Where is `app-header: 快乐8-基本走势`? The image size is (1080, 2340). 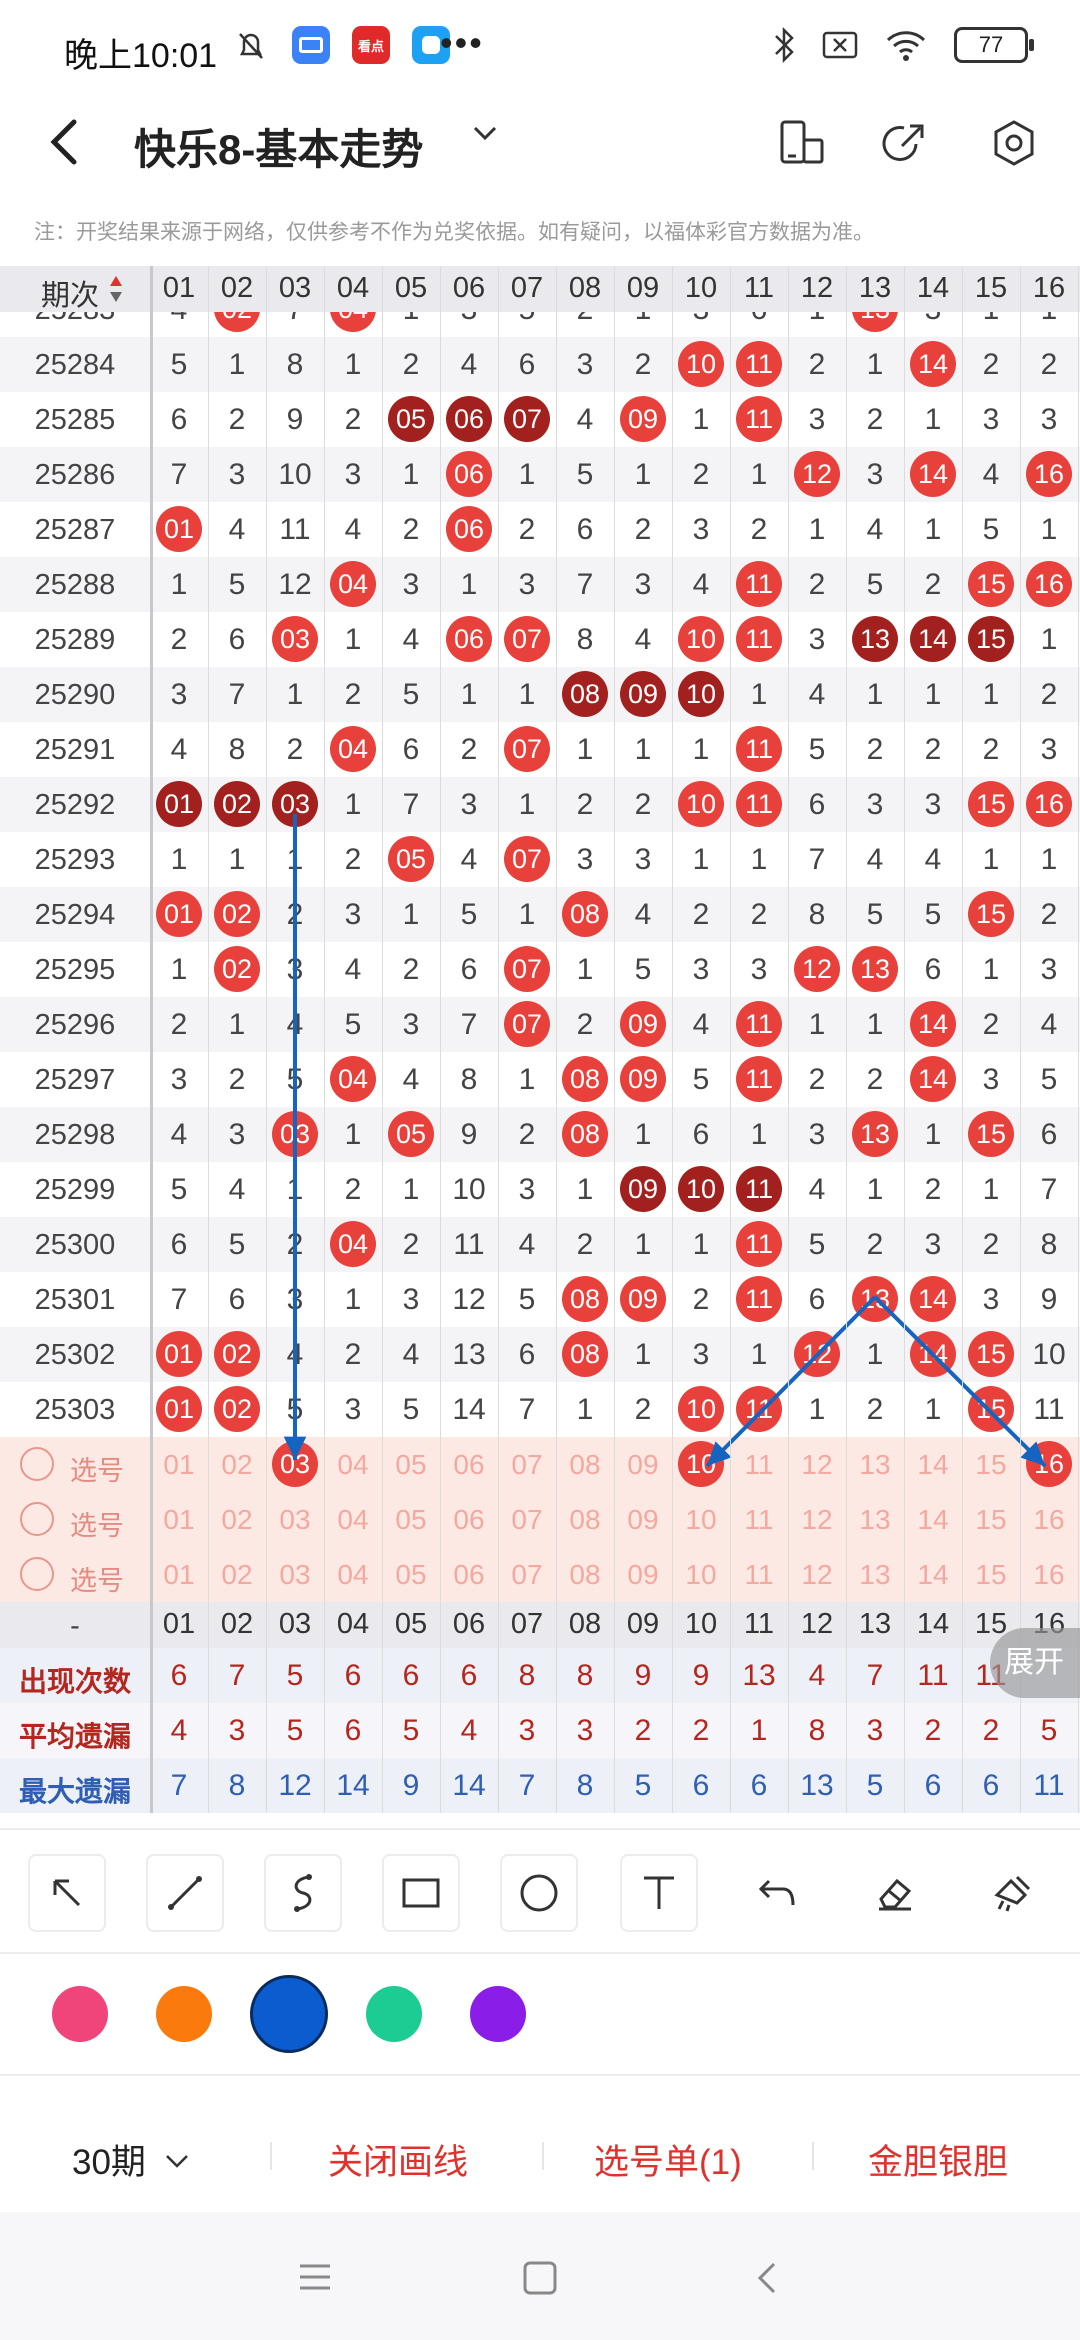 app-header: 快乐8-基本走势 is located at coordinates (540, 151).